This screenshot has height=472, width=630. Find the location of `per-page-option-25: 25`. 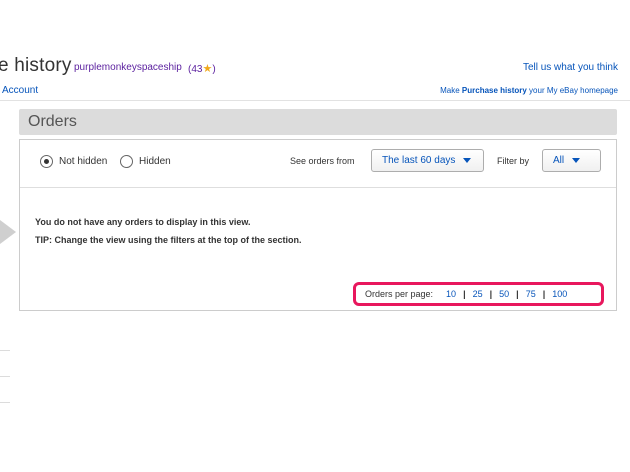

per-page-option-25: 25 is located at coordinates (478, 294).